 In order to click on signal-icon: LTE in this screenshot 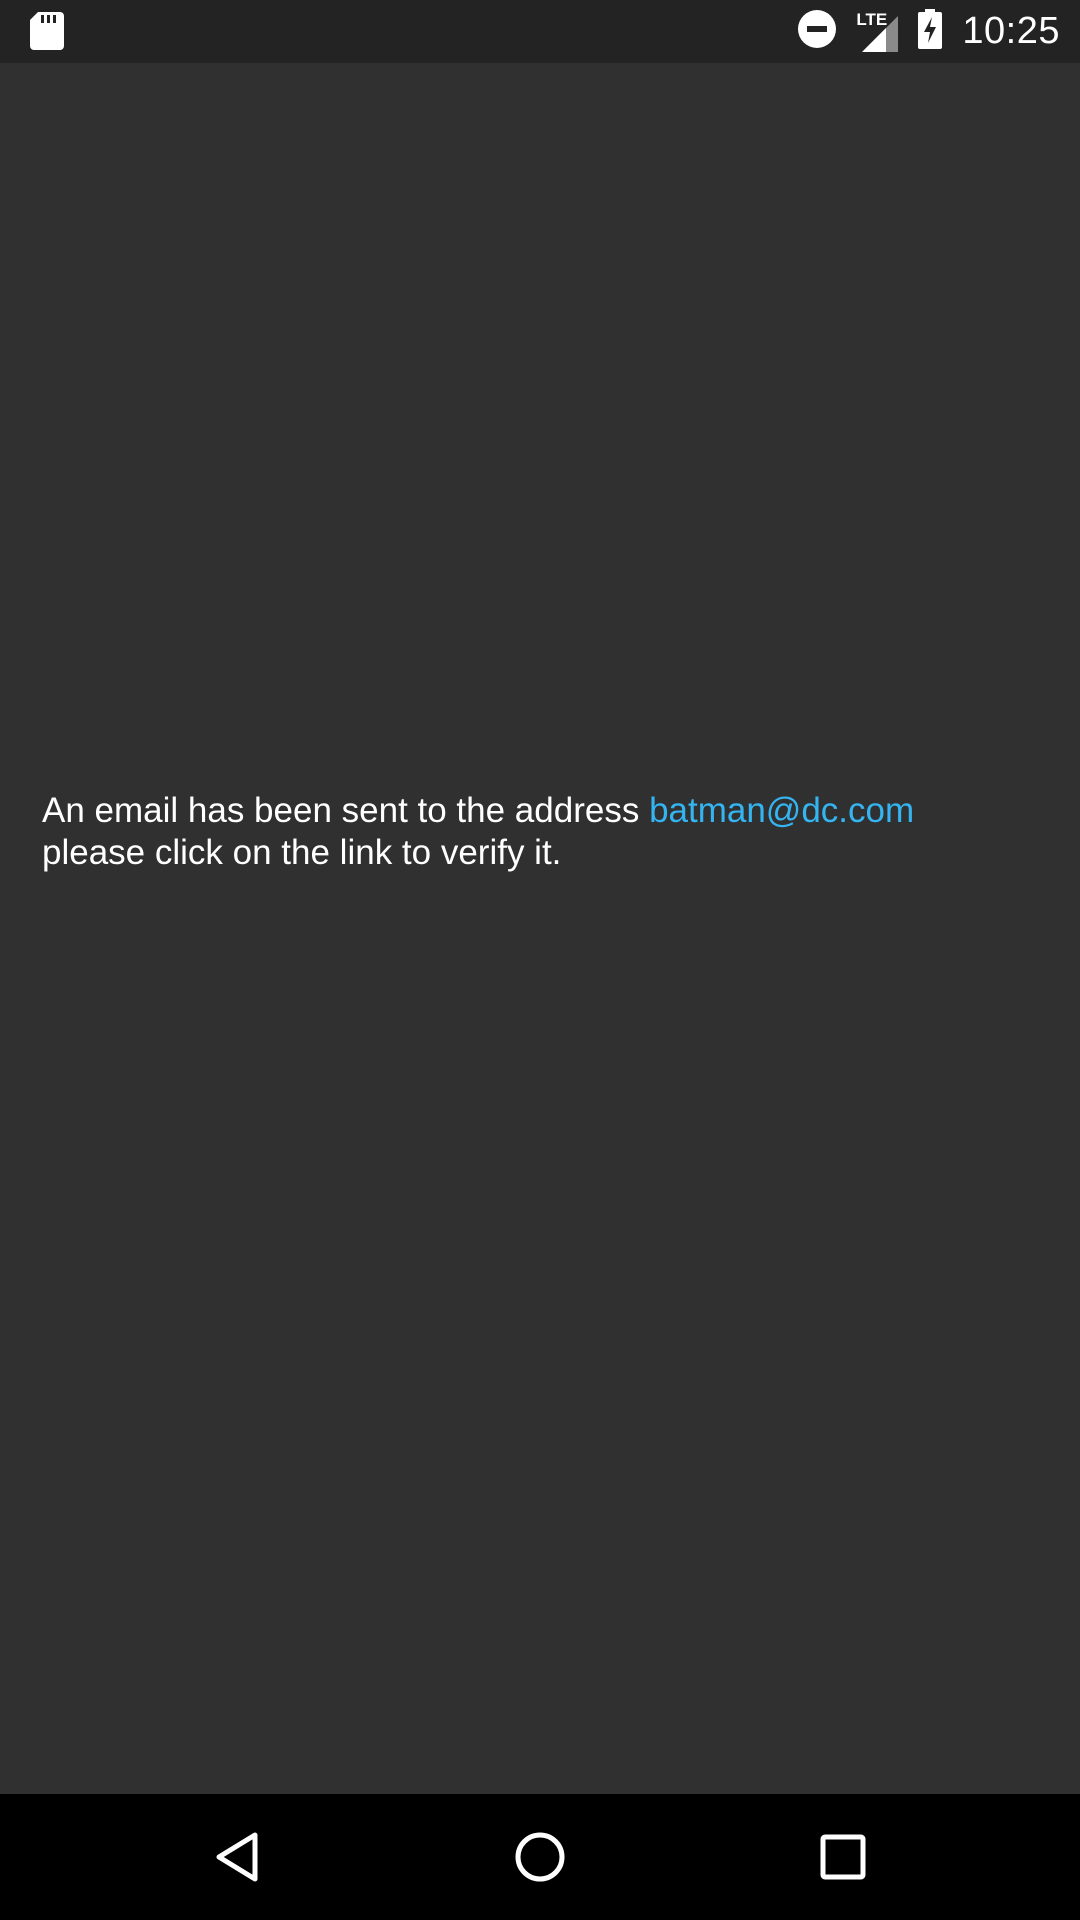, I will do `click(877, 30)`.